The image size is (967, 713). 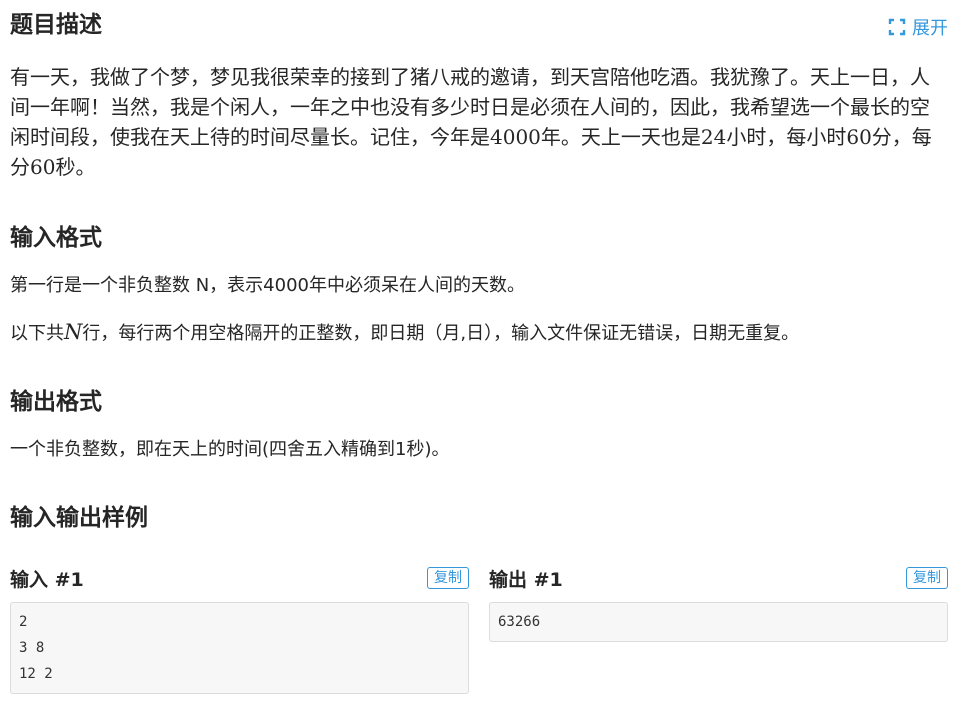 I want to click on expand-button: 展开, so click(x=918, y=27).